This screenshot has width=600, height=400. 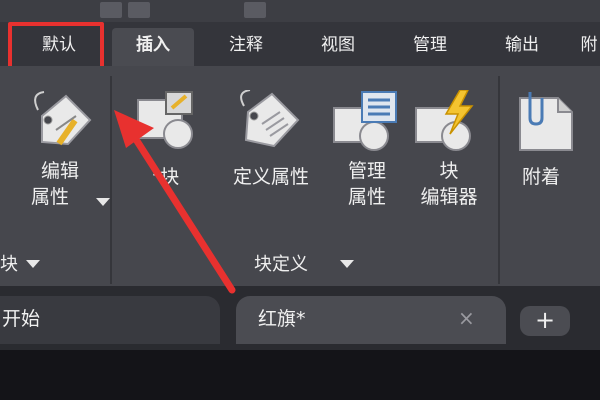 I want to click on annotation-arrow, so click(x=175, y=202).